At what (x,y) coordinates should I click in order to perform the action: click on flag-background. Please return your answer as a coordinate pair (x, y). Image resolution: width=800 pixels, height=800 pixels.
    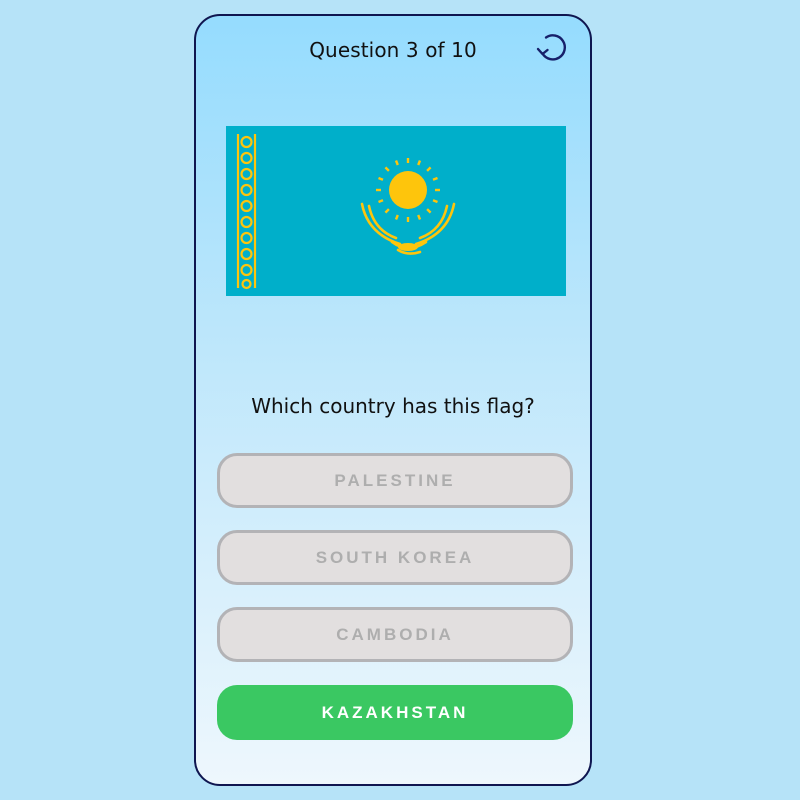
    Looking at the image, I should click on (396, 211).